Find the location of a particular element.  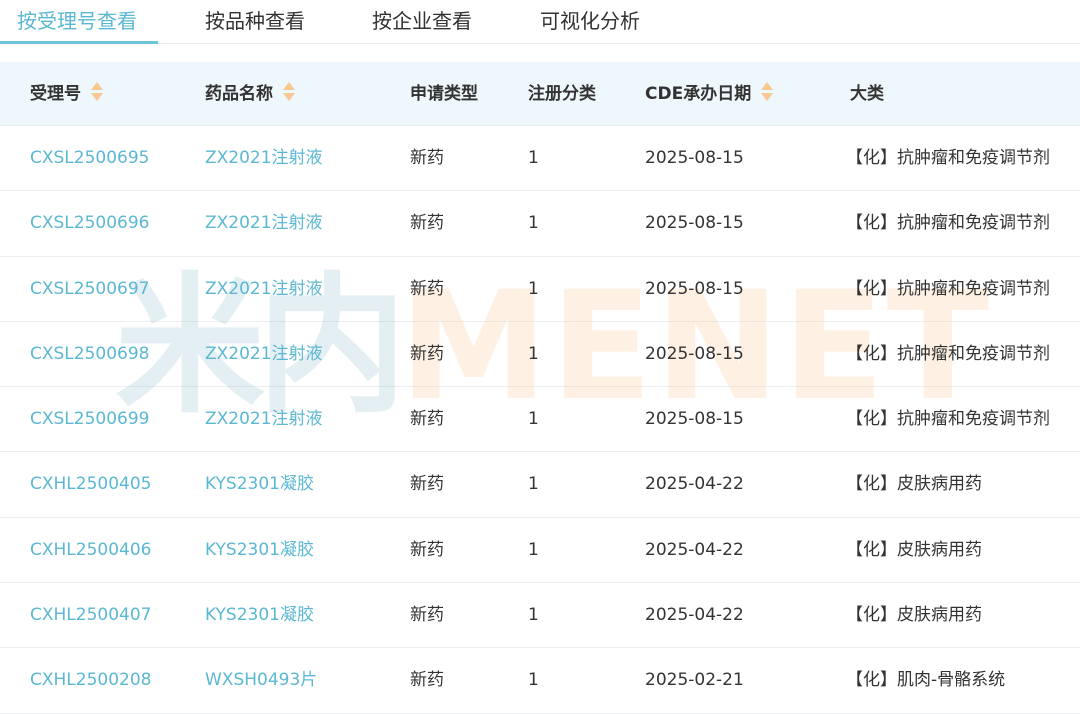

acceptance-number-link: CXSL2500698 is located at coordinates (90, 354).